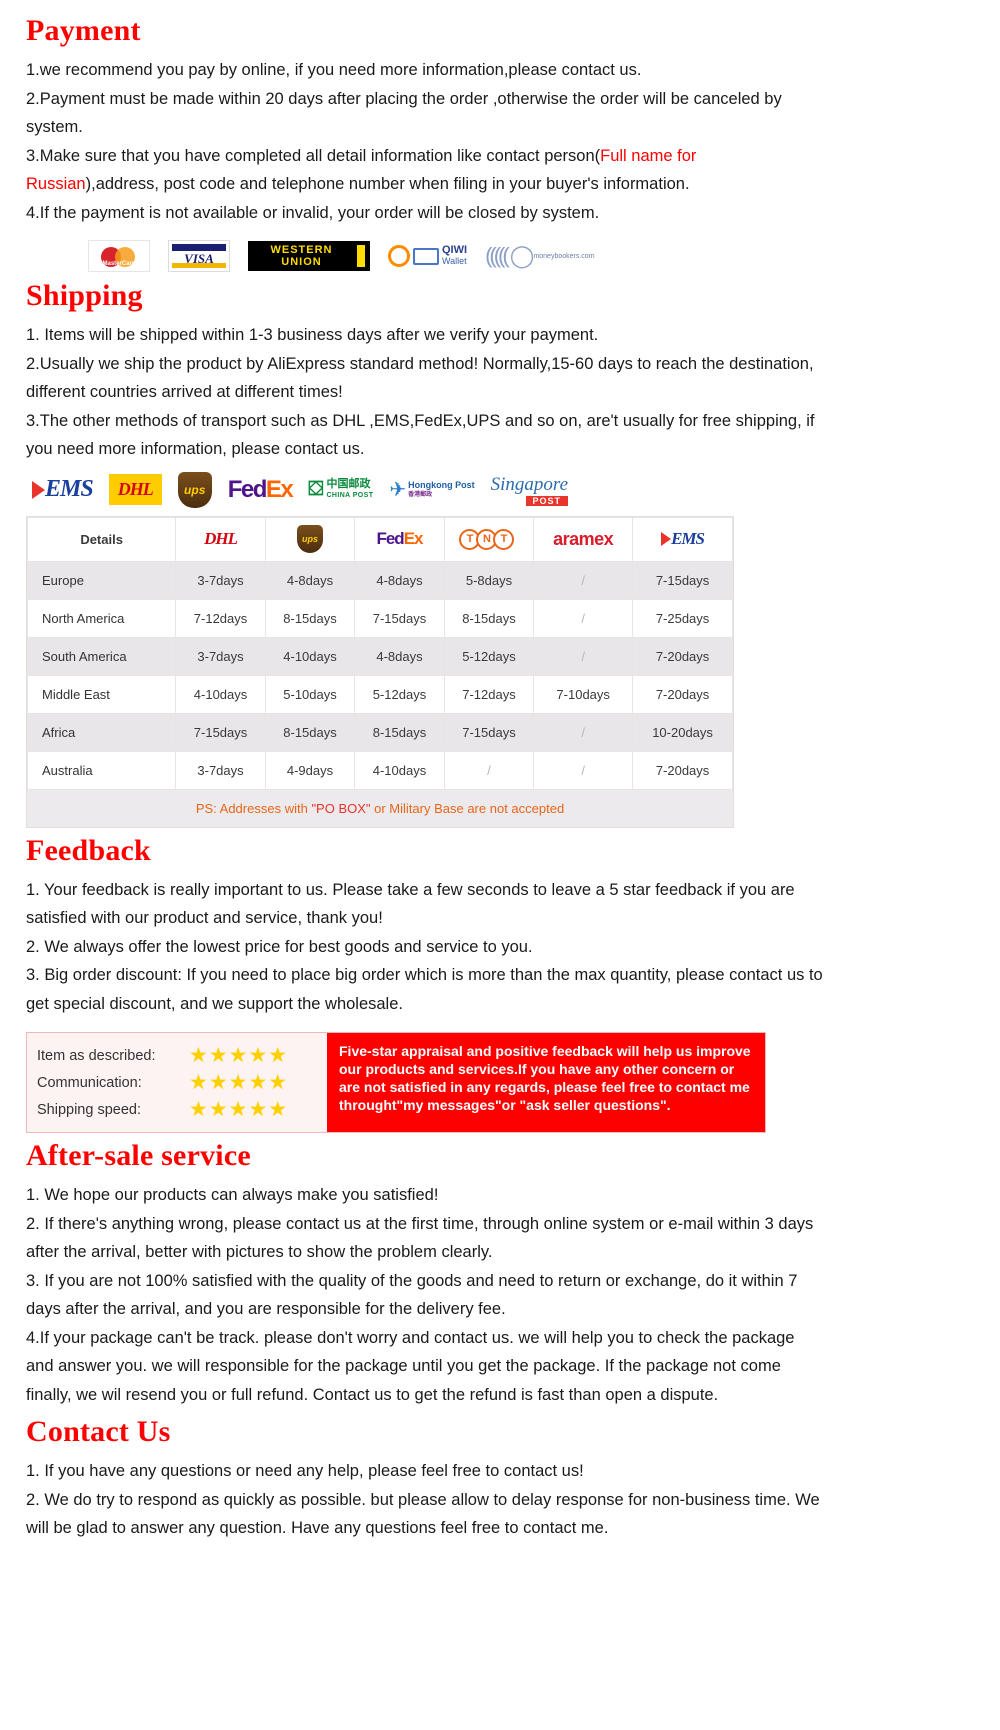 The height and width of the screenshot is (1730, 1000). What do you see at coordinates (399, 539) in the screenshot?
I see `table-header-fedex: FedEx` at bounding box center [399, 539].